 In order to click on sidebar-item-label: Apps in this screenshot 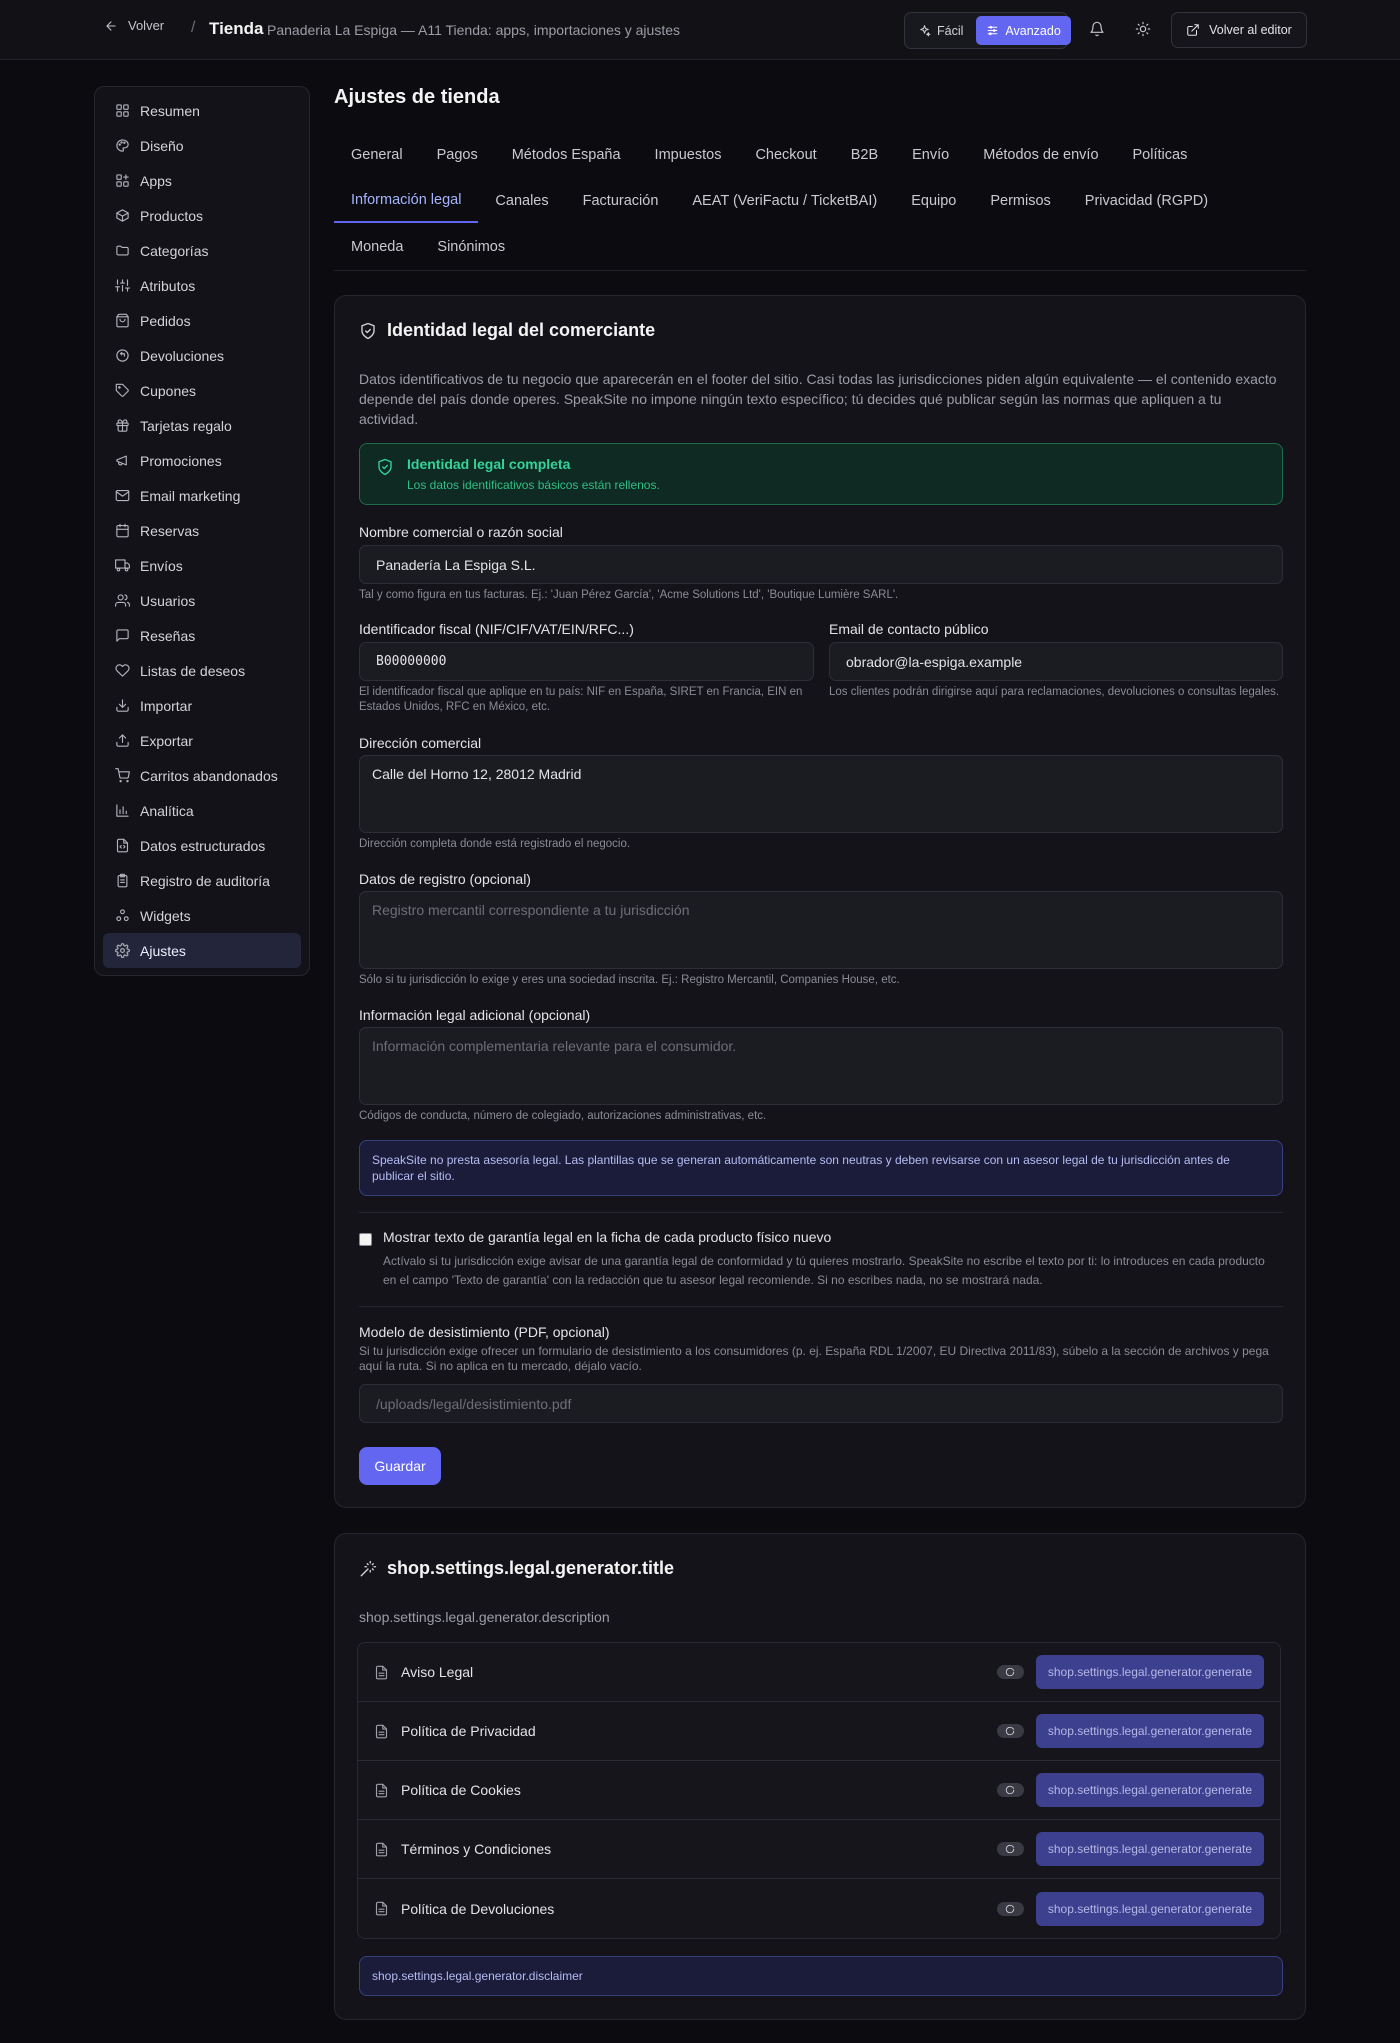, I will do `click(156, 180)`.